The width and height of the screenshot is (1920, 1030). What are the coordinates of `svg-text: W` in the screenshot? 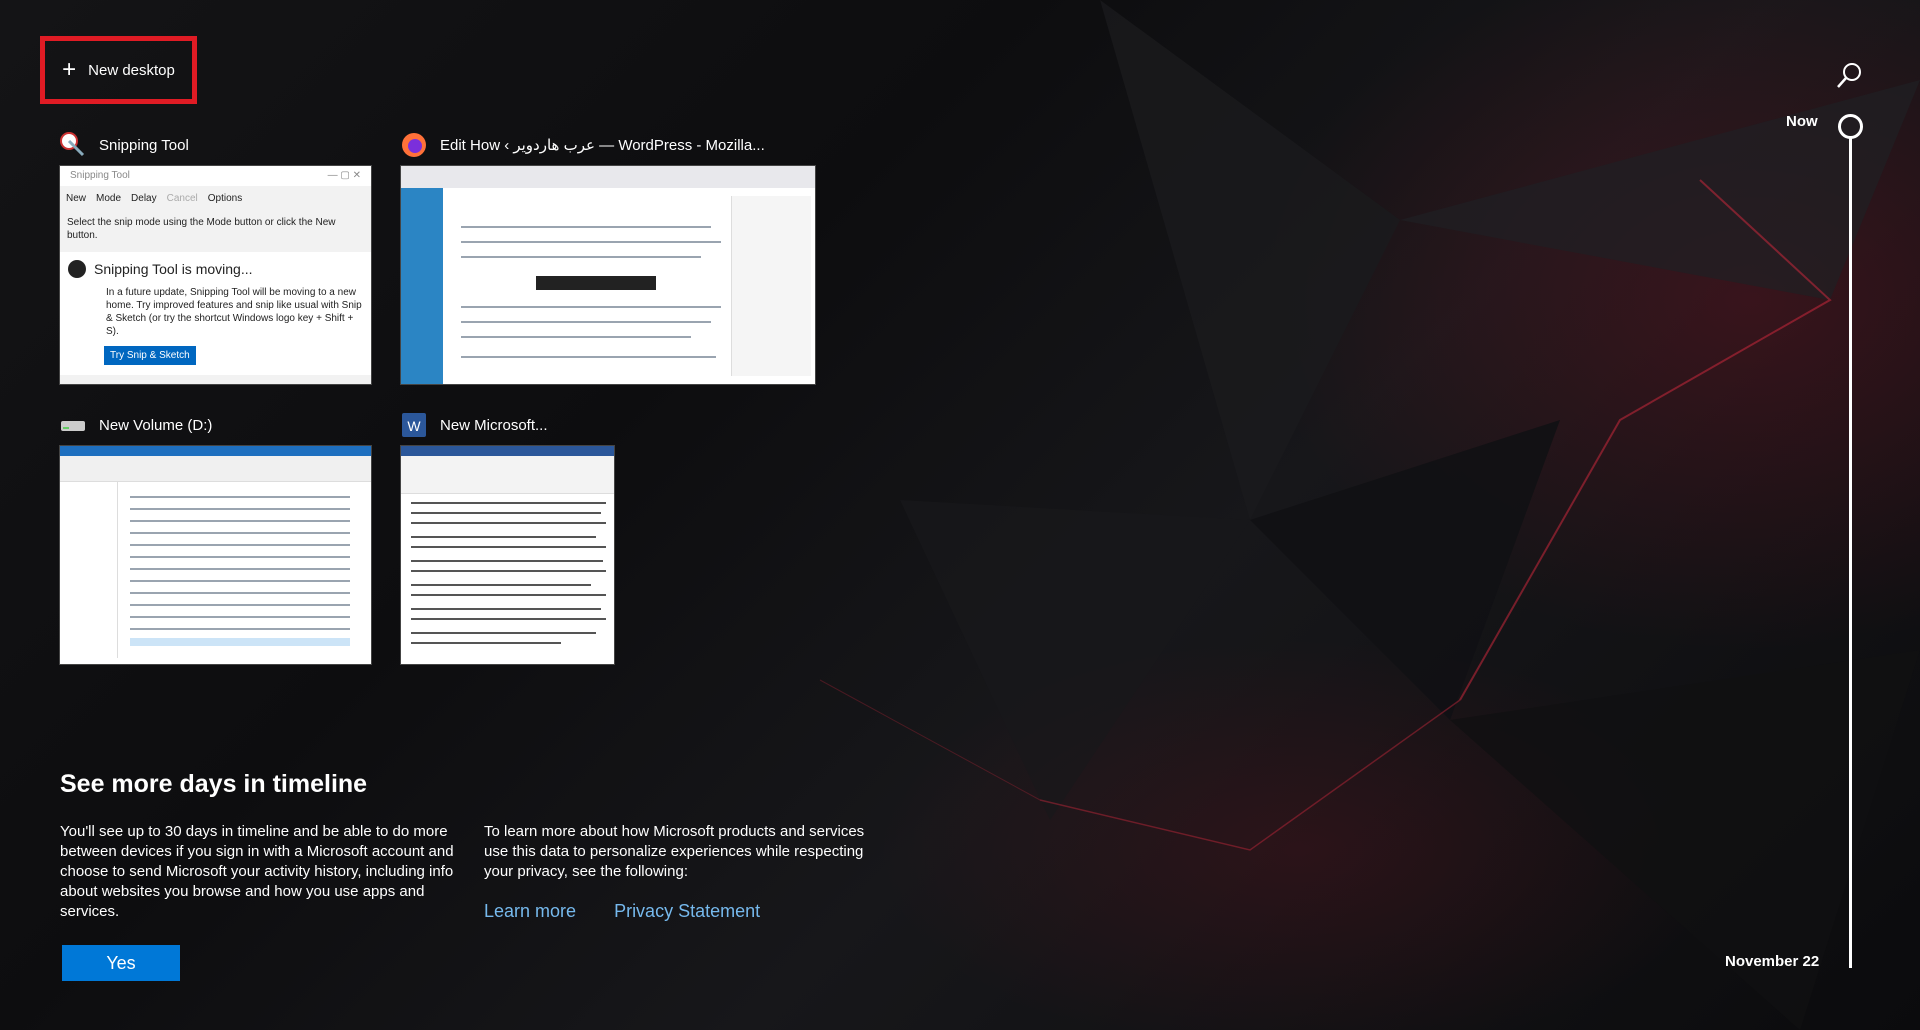 It's located at (414, 426).